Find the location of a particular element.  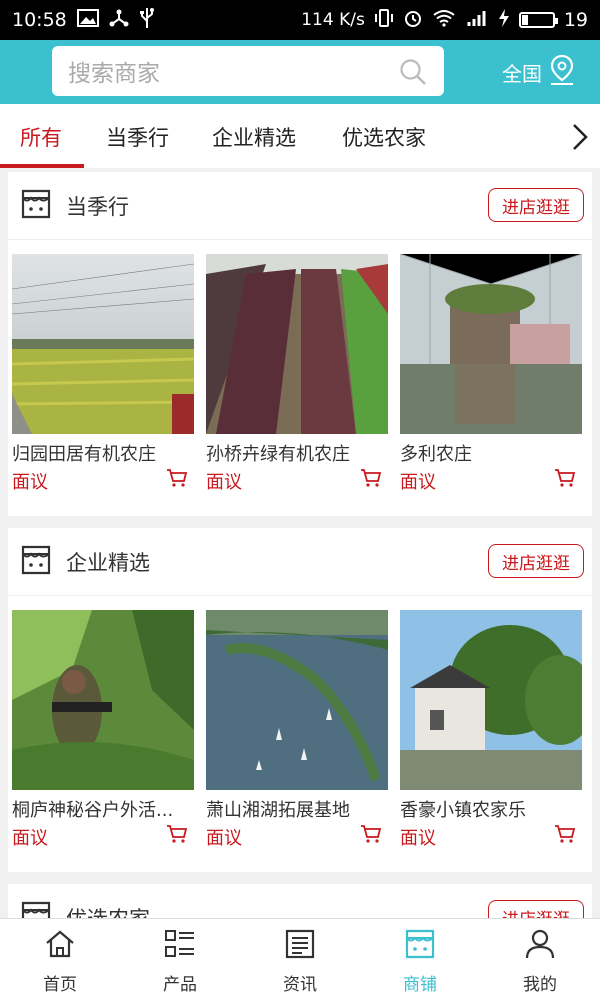

alarm-icon is located at coordinates (413, 20).